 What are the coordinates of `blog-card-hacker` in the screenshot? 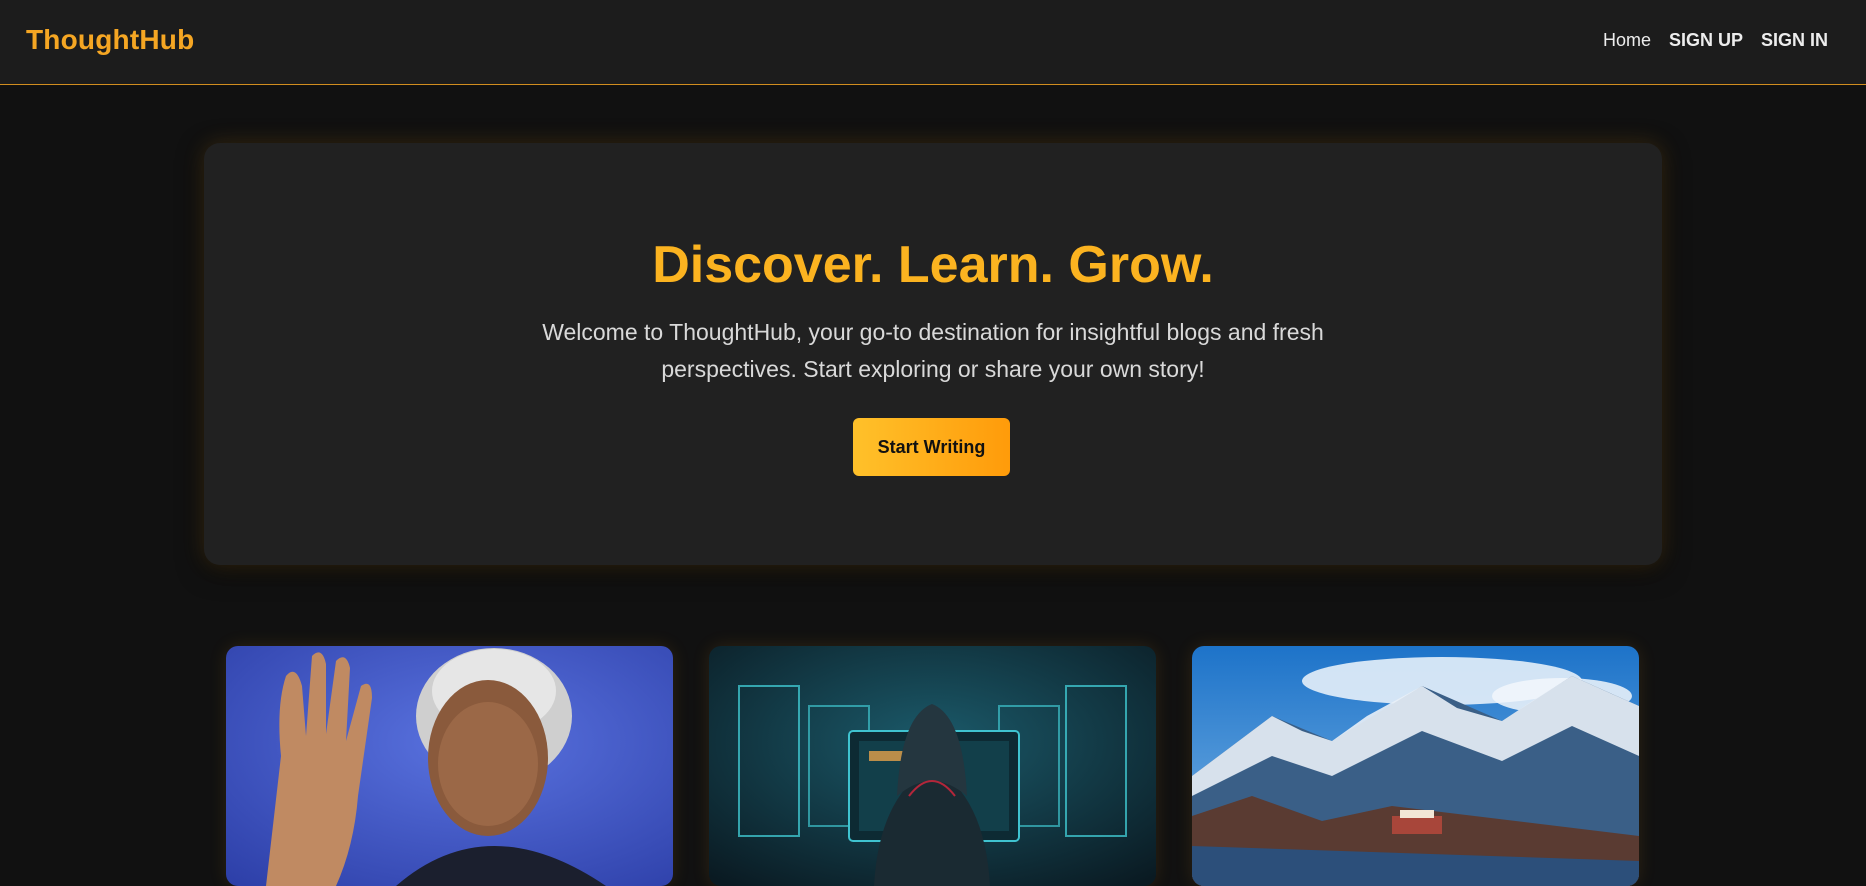 It's located at (932, 766).